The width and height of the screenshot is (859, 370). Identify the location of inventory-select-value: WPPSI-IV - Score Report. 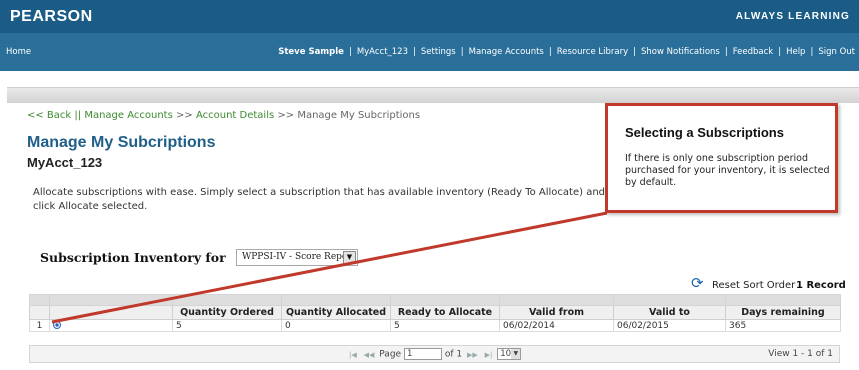
(299, 257).